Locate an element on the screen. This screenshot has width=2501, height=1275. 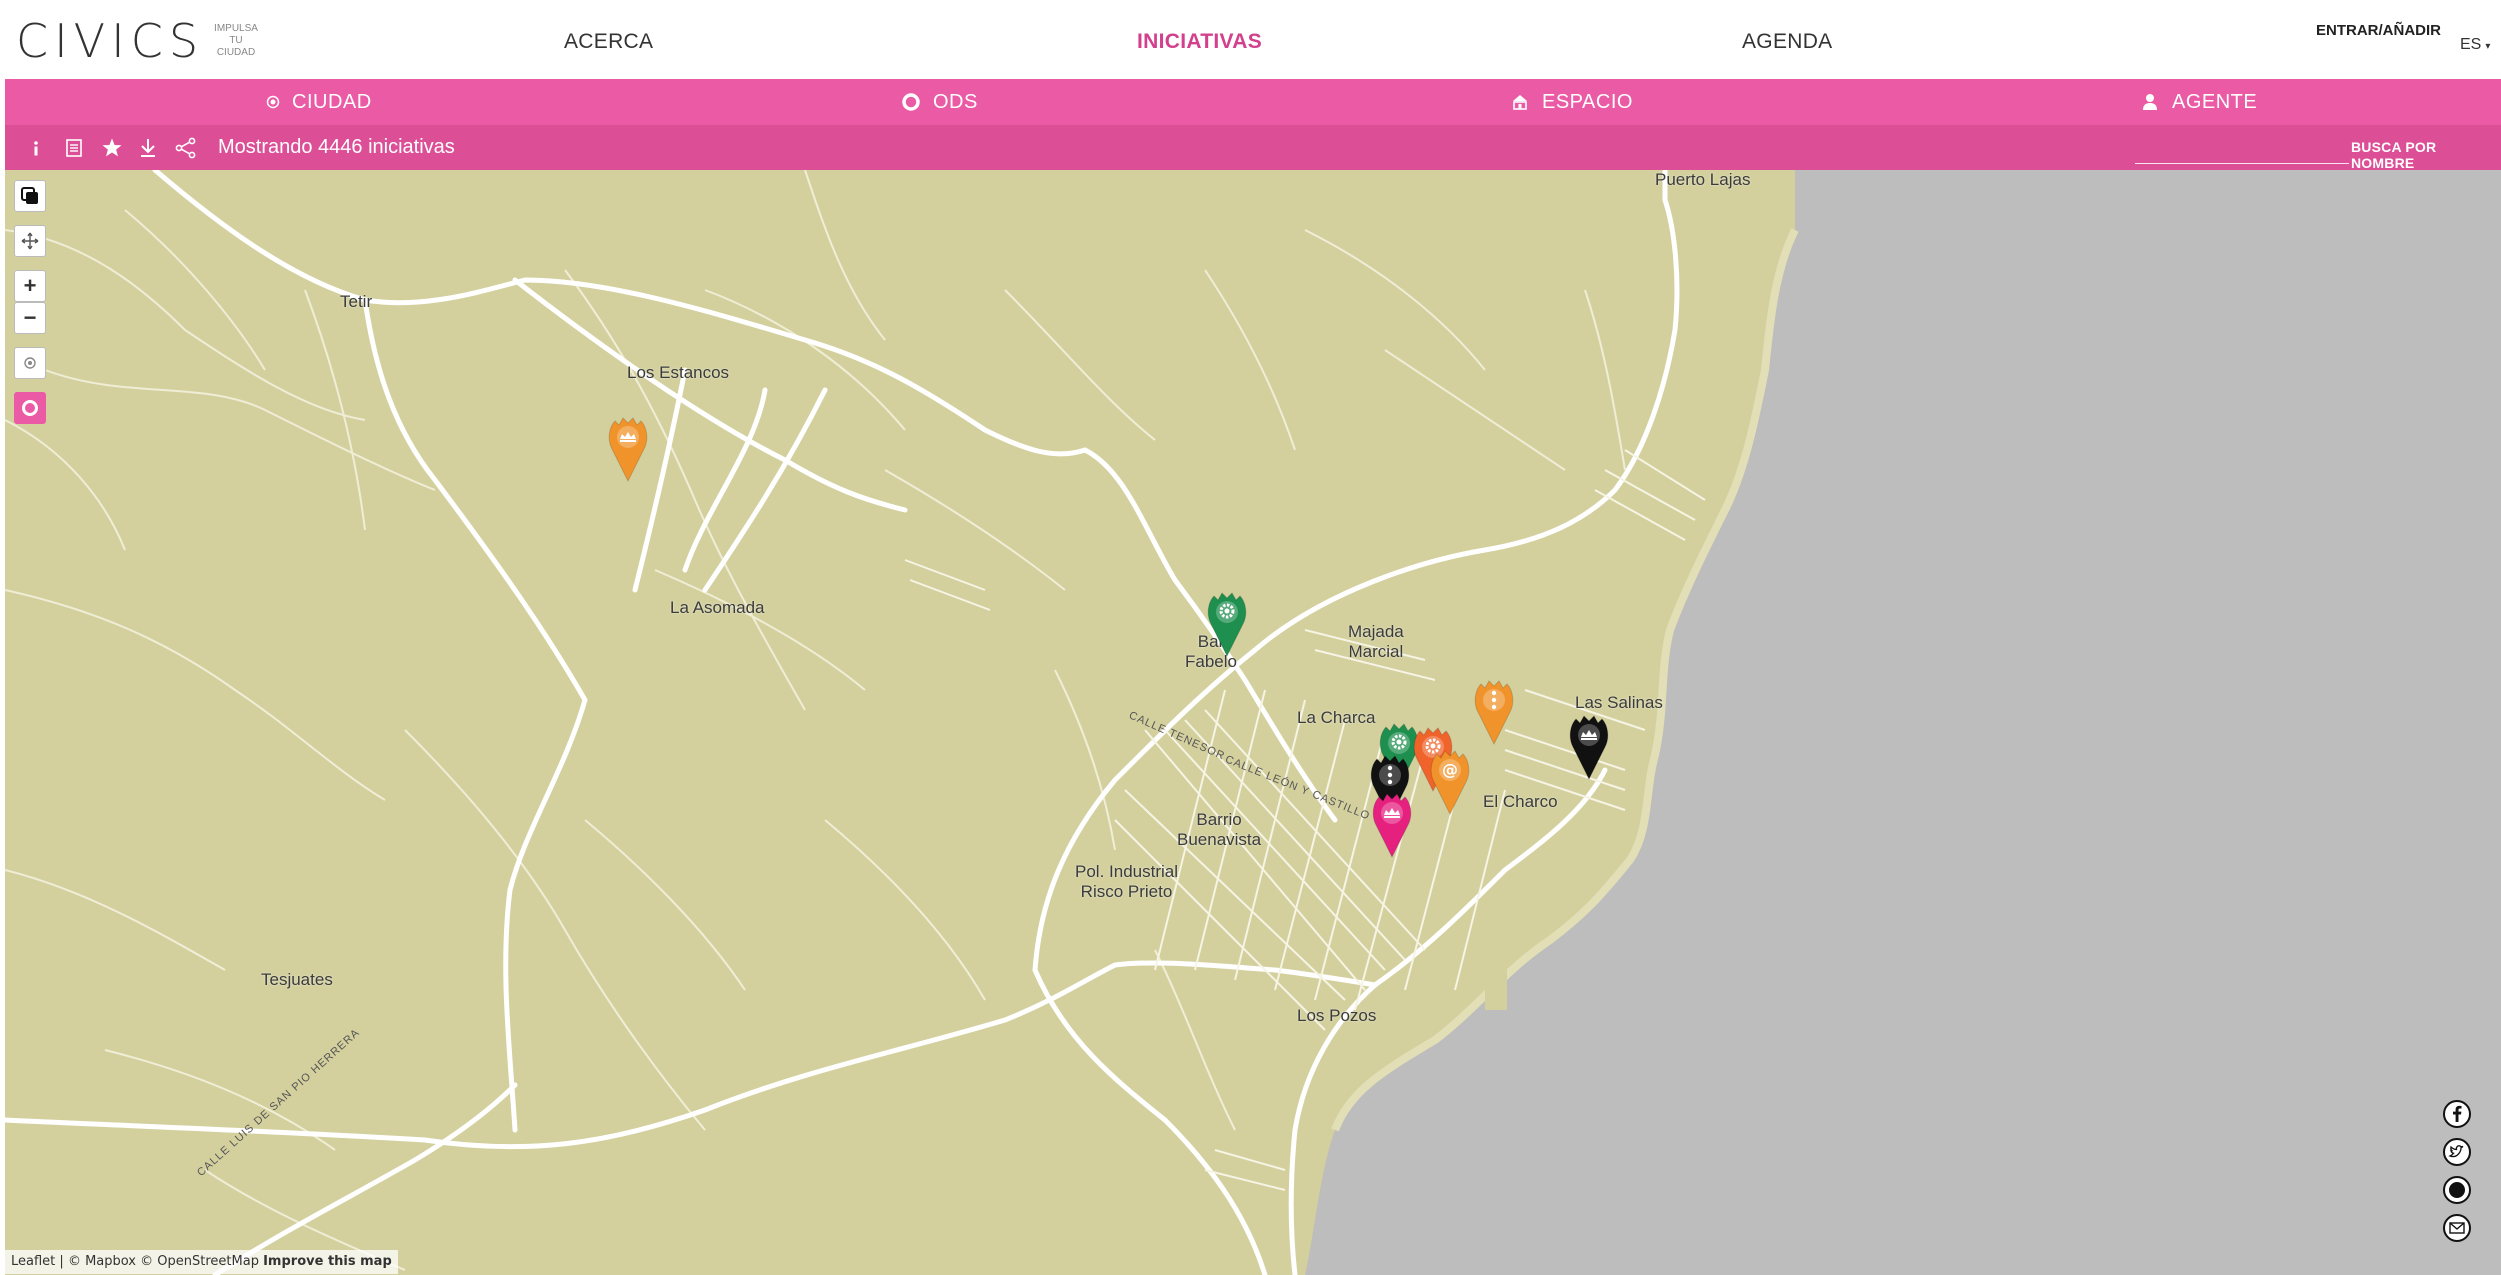
leaflet-link: Leaflet is located at coordinates (33, 1261).